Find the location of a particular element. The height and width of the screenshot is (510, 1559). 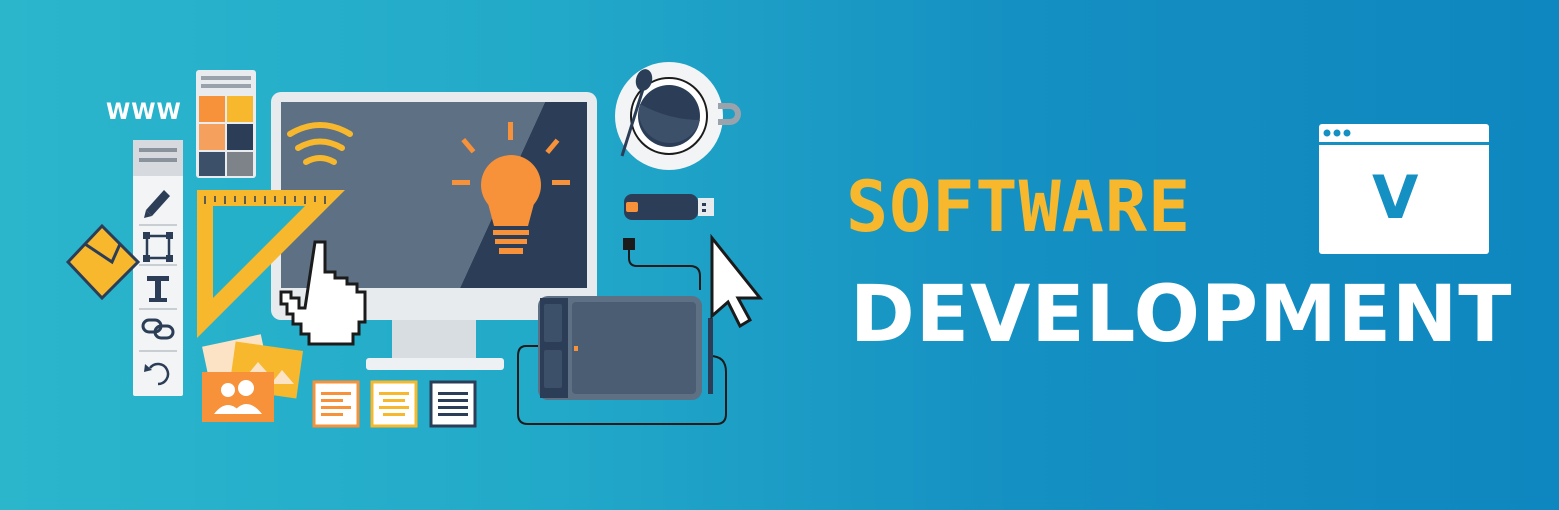

title-development: DEVELOPMENT is located at coordinates (1181, 315).